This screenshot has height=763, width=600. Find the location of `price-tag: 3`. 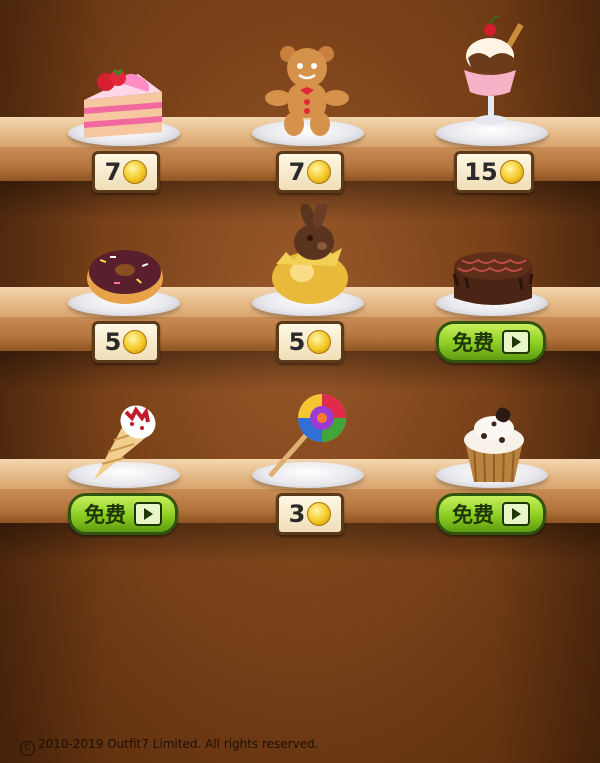

price-tag: 3 is located at coordinates (310, 514).